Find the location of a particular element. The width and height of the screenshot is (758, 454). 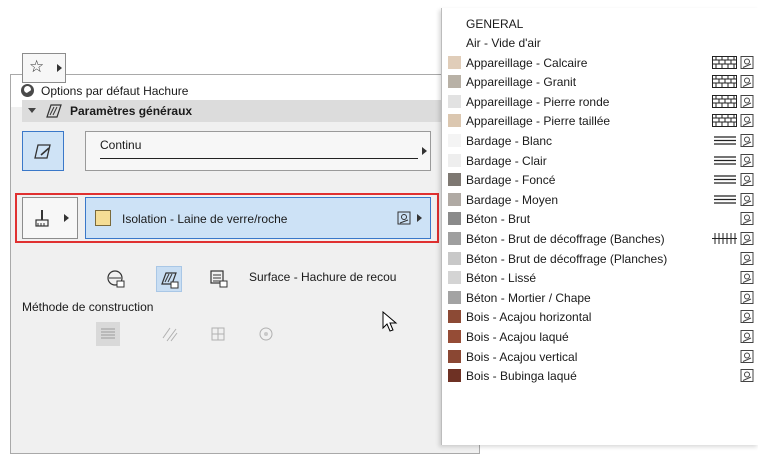

cut-fill-button is located at coordinates (169, 279).